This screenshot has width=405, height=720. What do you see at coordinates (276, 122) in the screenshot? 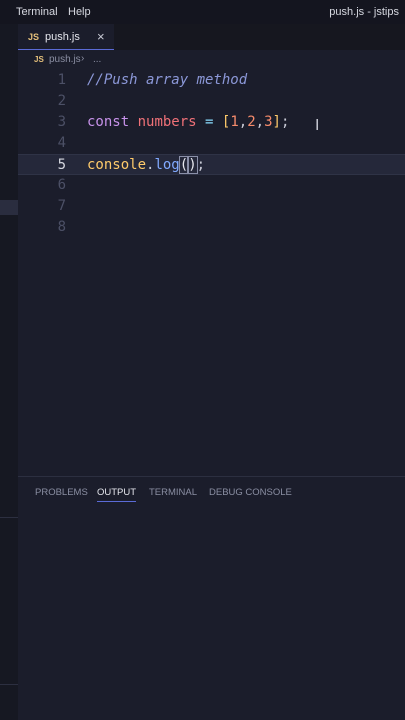
I see `code-bracket: ]` at bounding box center [276, 122].